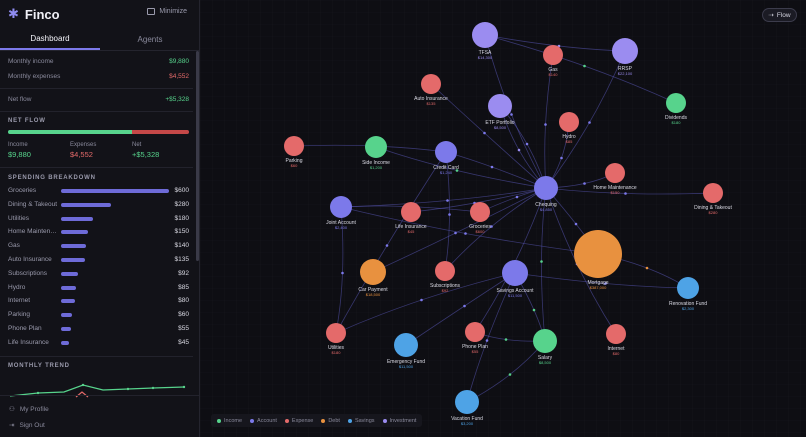  I want to click on graph-node-utilities: Utilities$180, so click(336, 339).